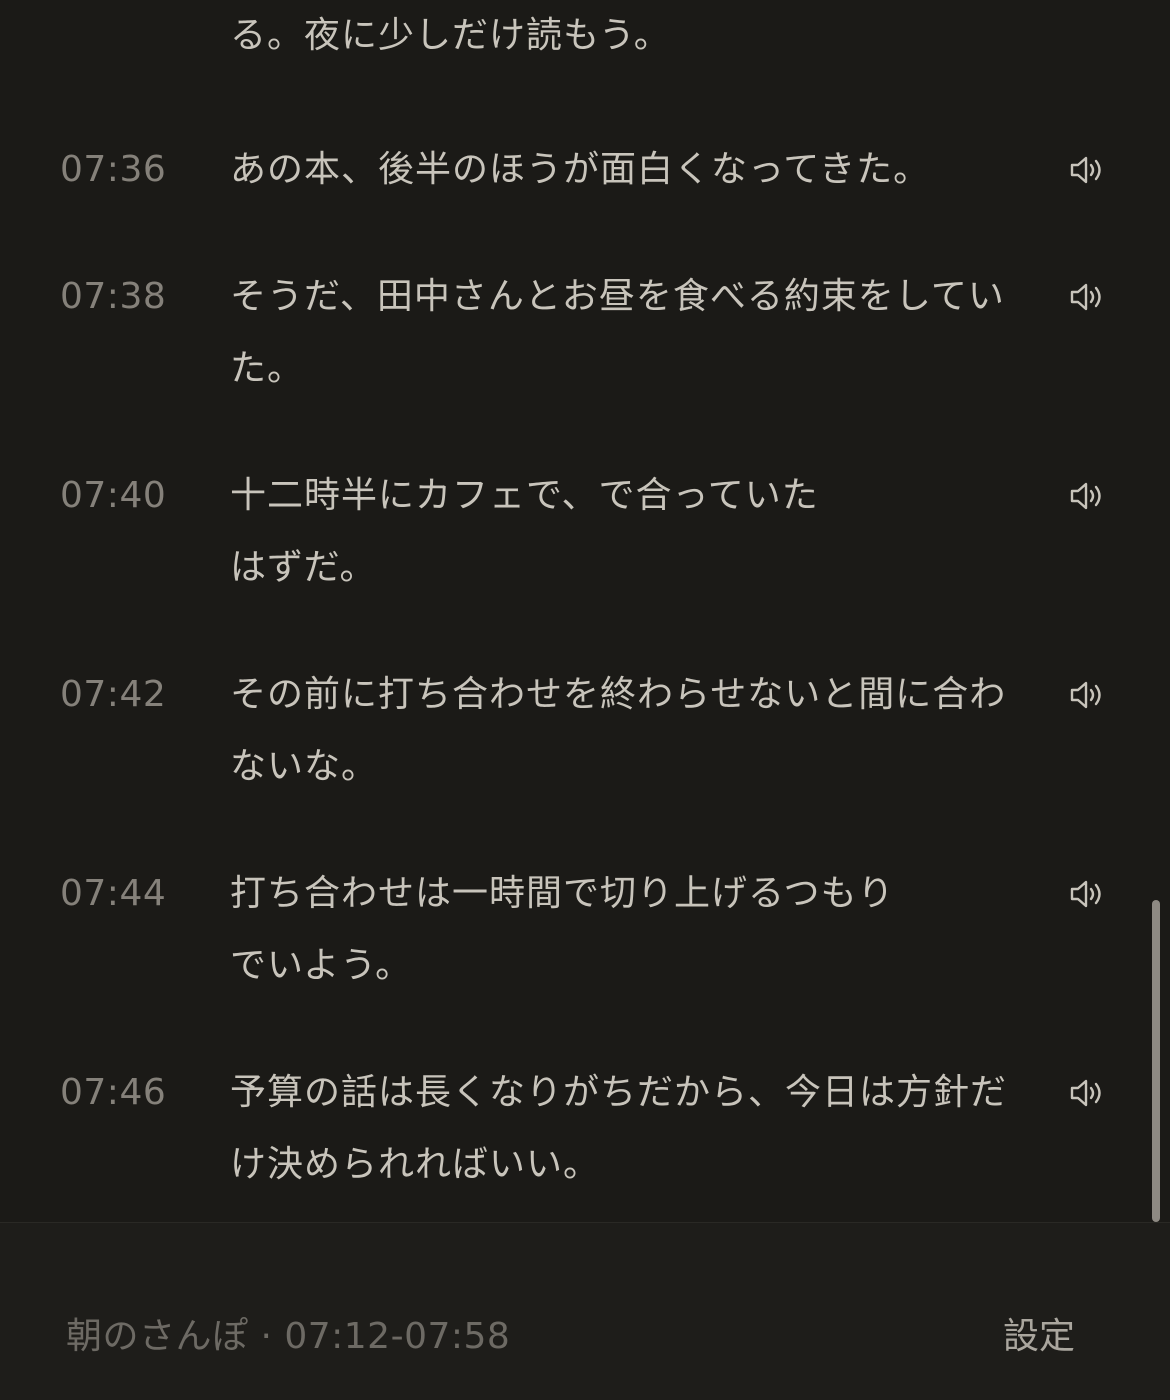 The image size is (1170, 1400). I want to click on footer-bar: 朝のさんぽ · 07:12-07:58 設定, so click(585, 1311).